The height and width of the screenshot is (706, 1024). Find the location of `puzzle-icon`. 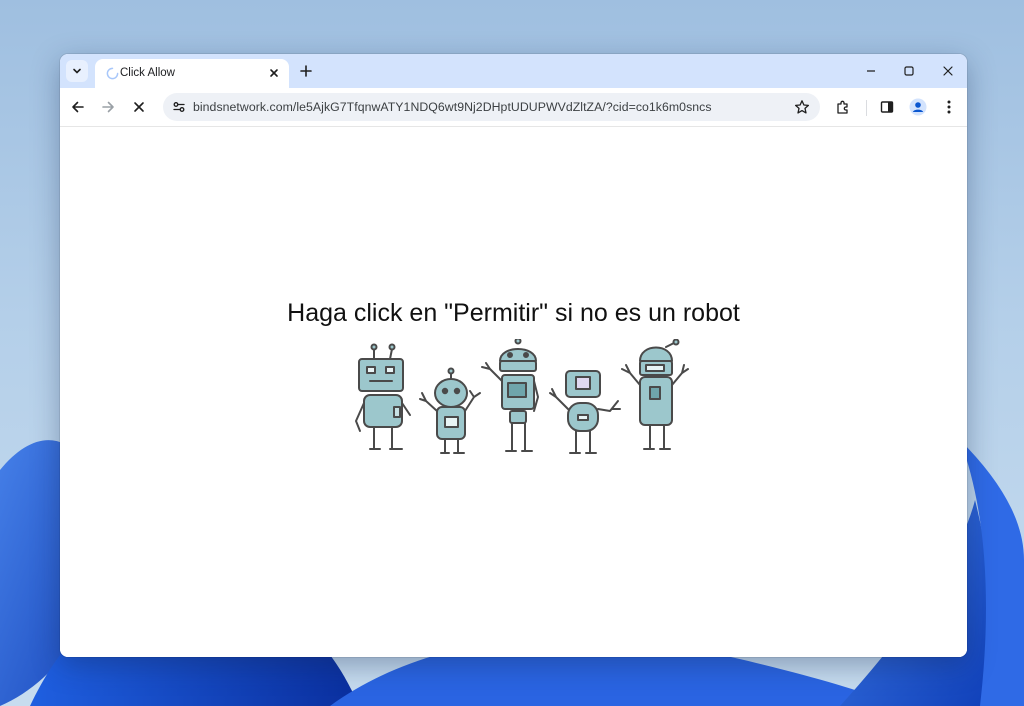

puzzle-icon is located at coordinates (842, 107).